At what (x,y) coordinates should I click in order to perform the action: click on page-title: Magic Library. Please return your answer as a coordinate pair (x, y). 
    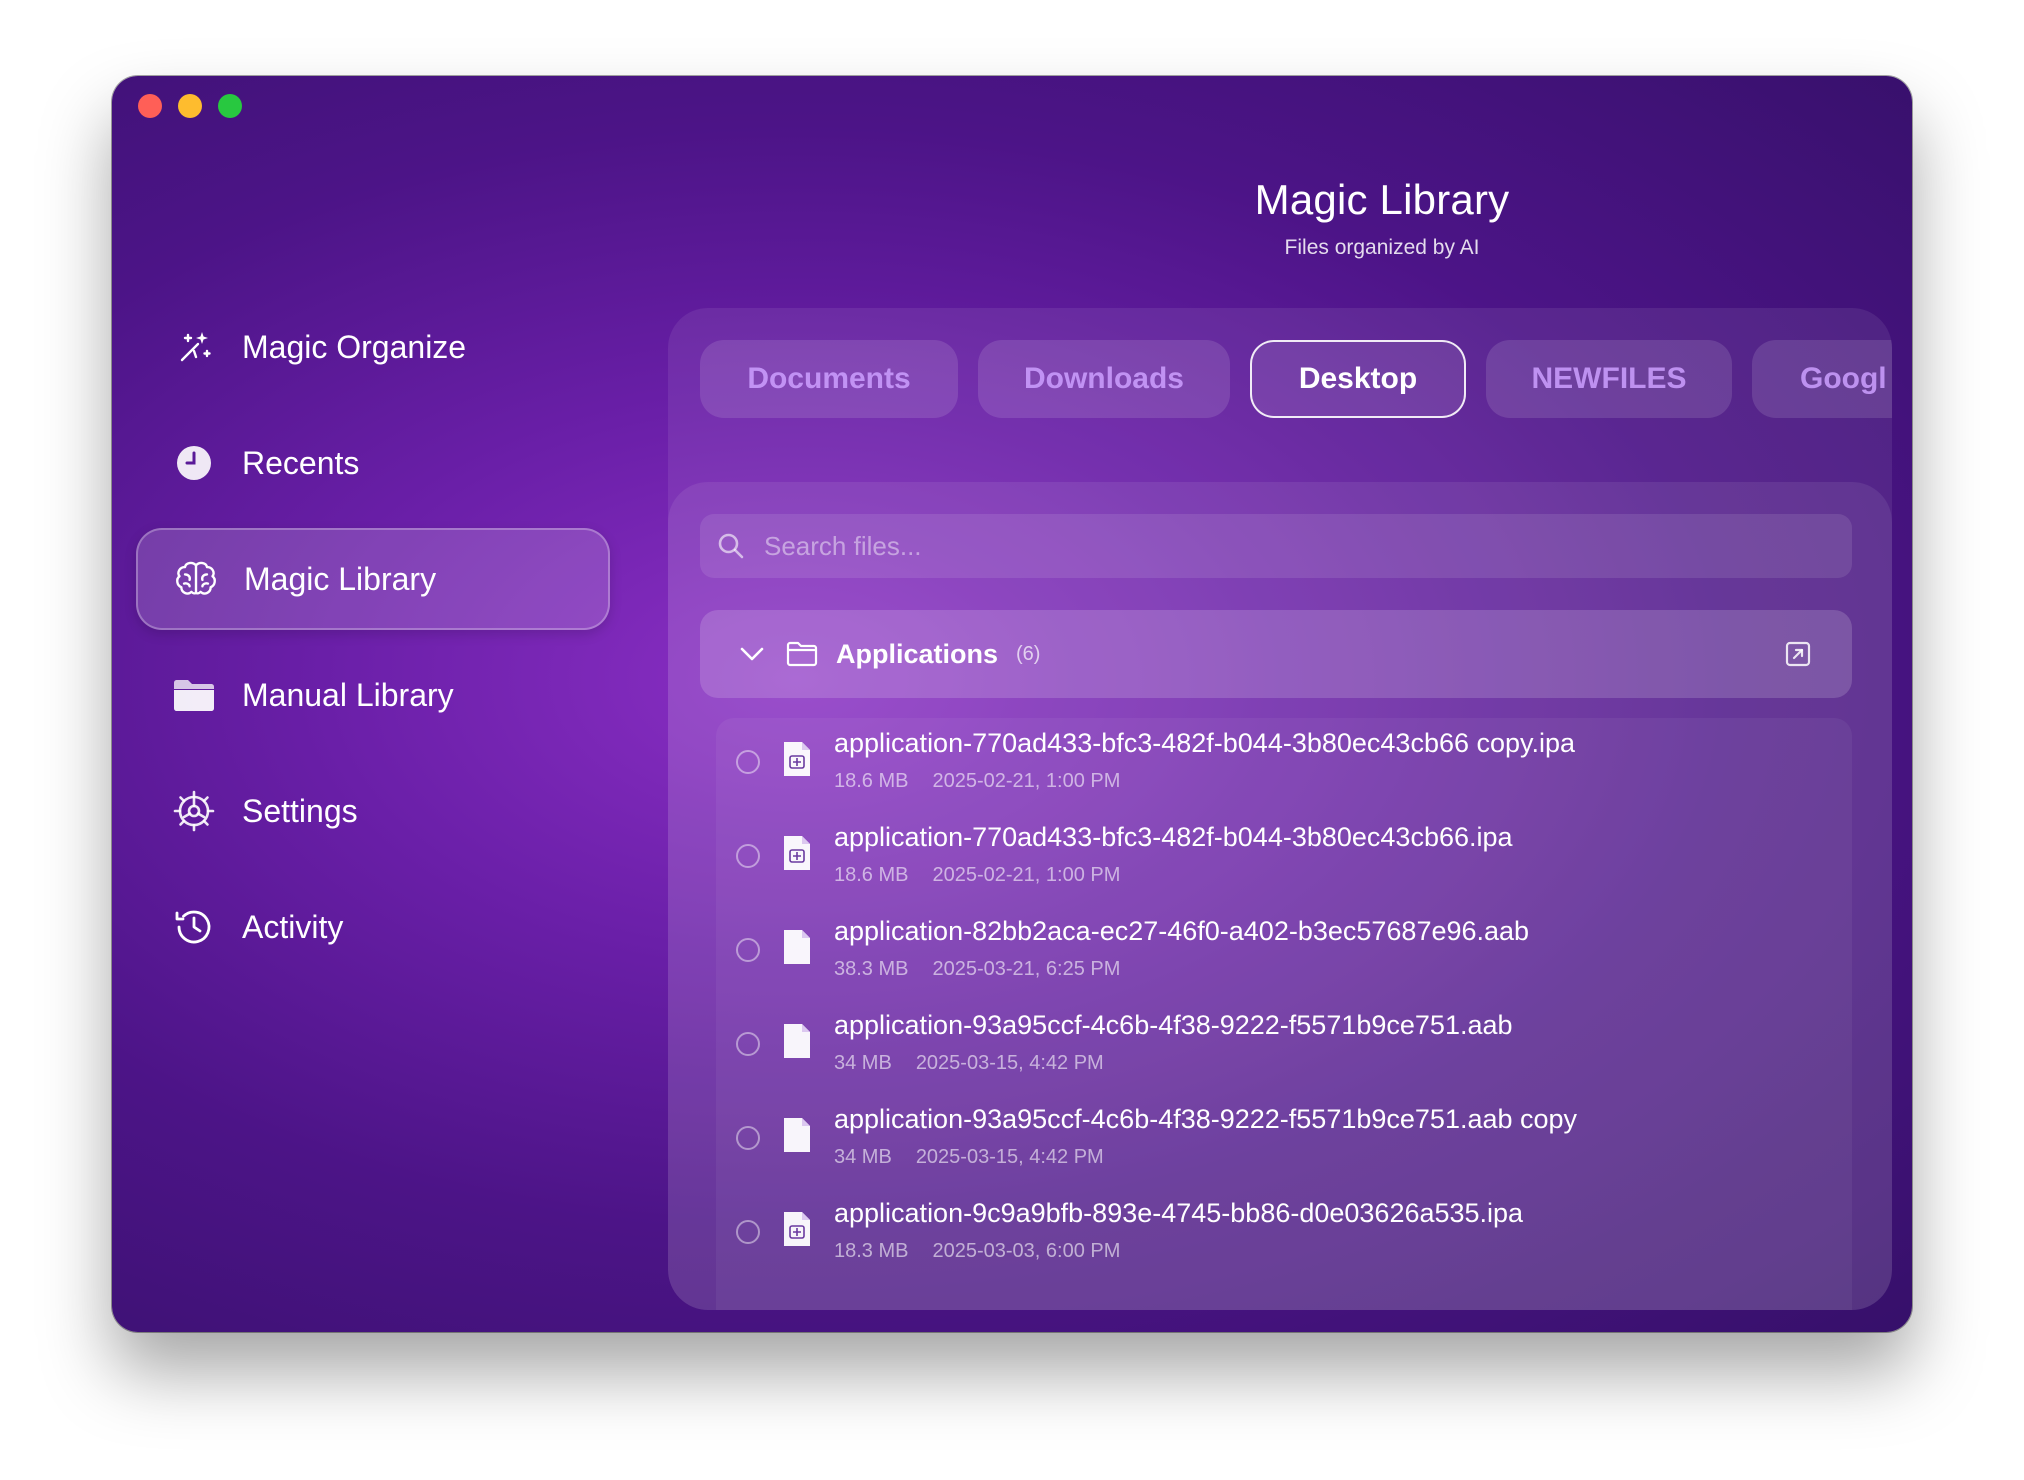
    Looking at the image, I should click on (1382, 199).